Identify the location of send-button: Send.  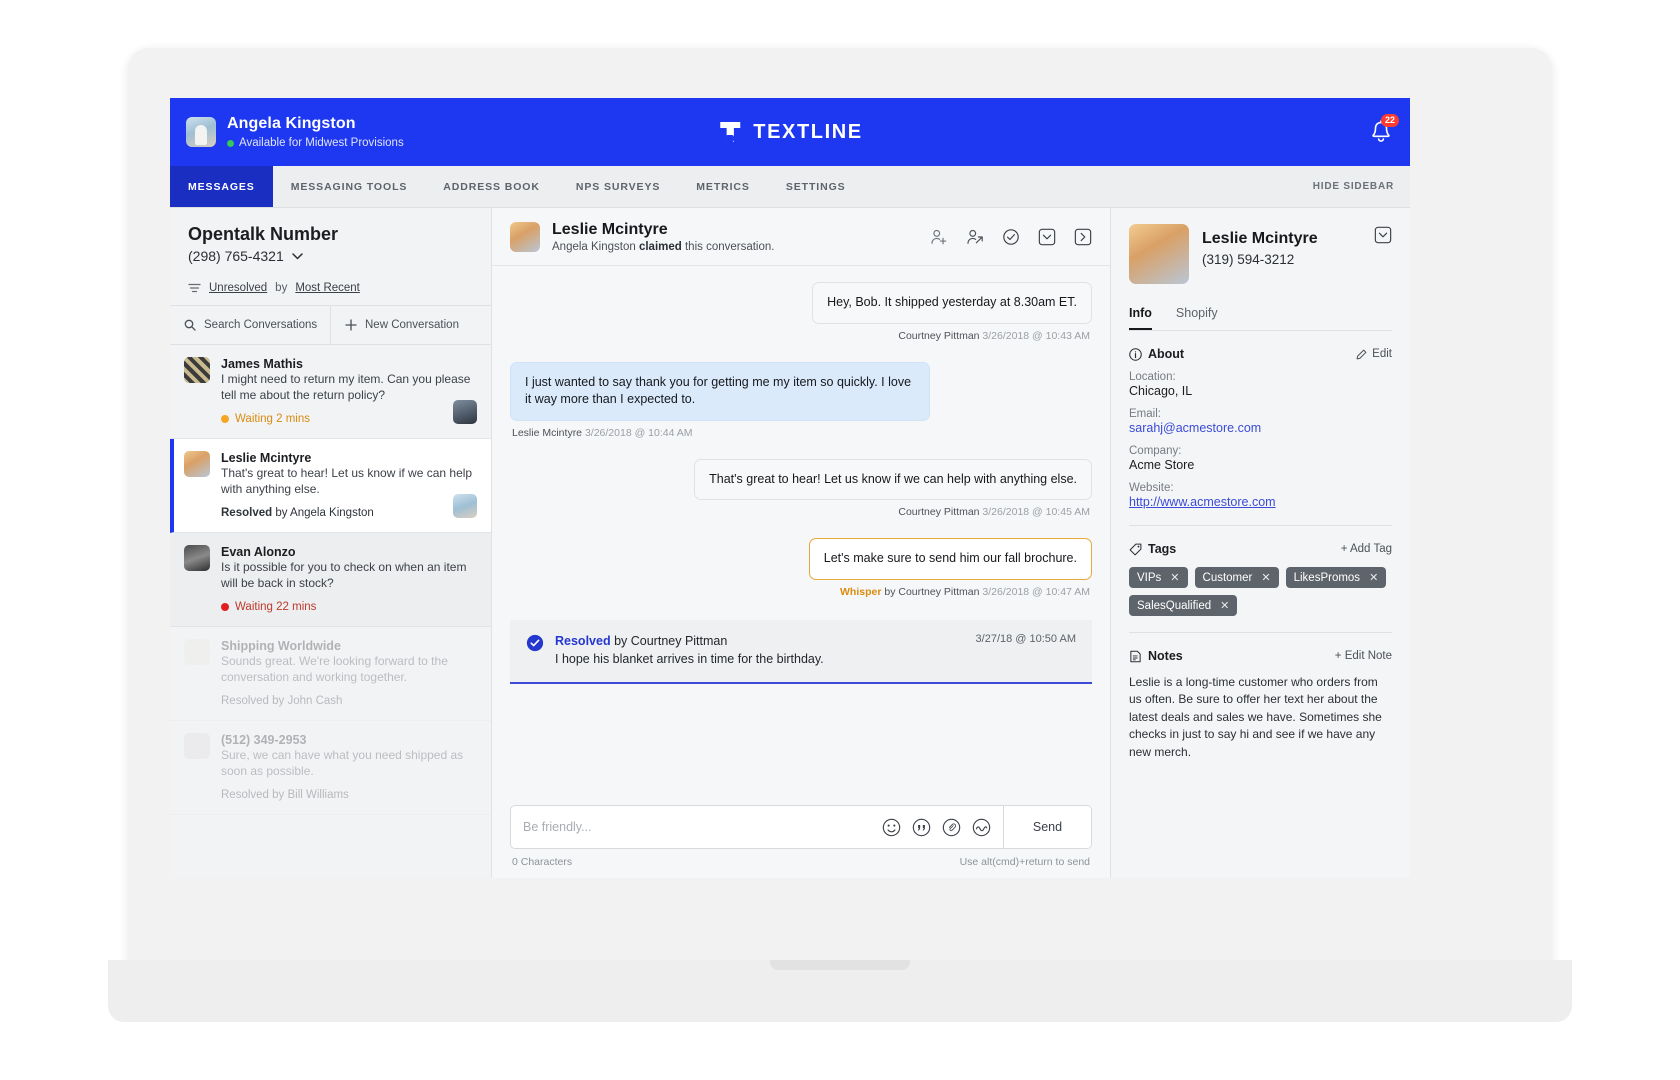
(1047, 827).